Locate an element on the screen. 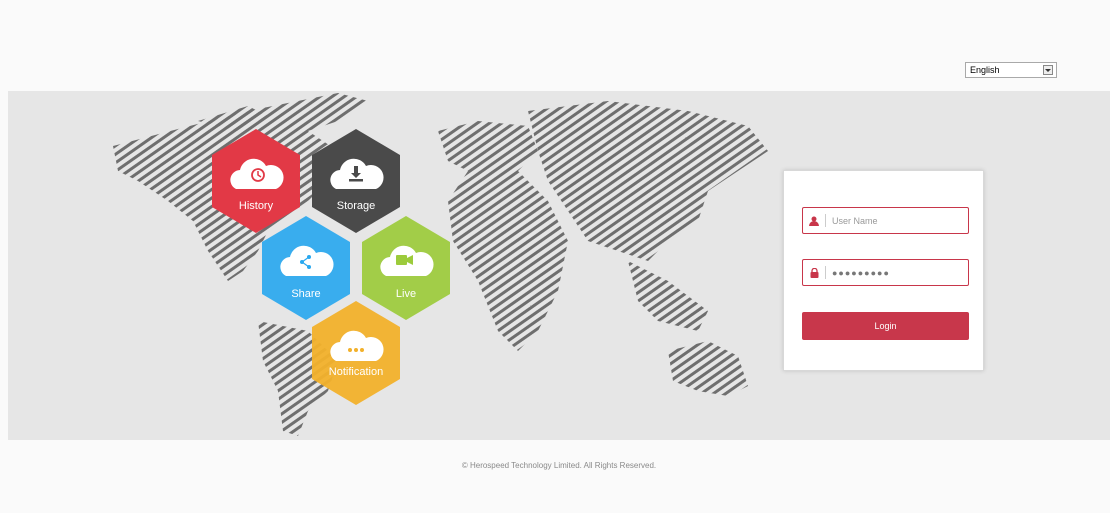  username-field: User Name is located at coordinates (885, 220).